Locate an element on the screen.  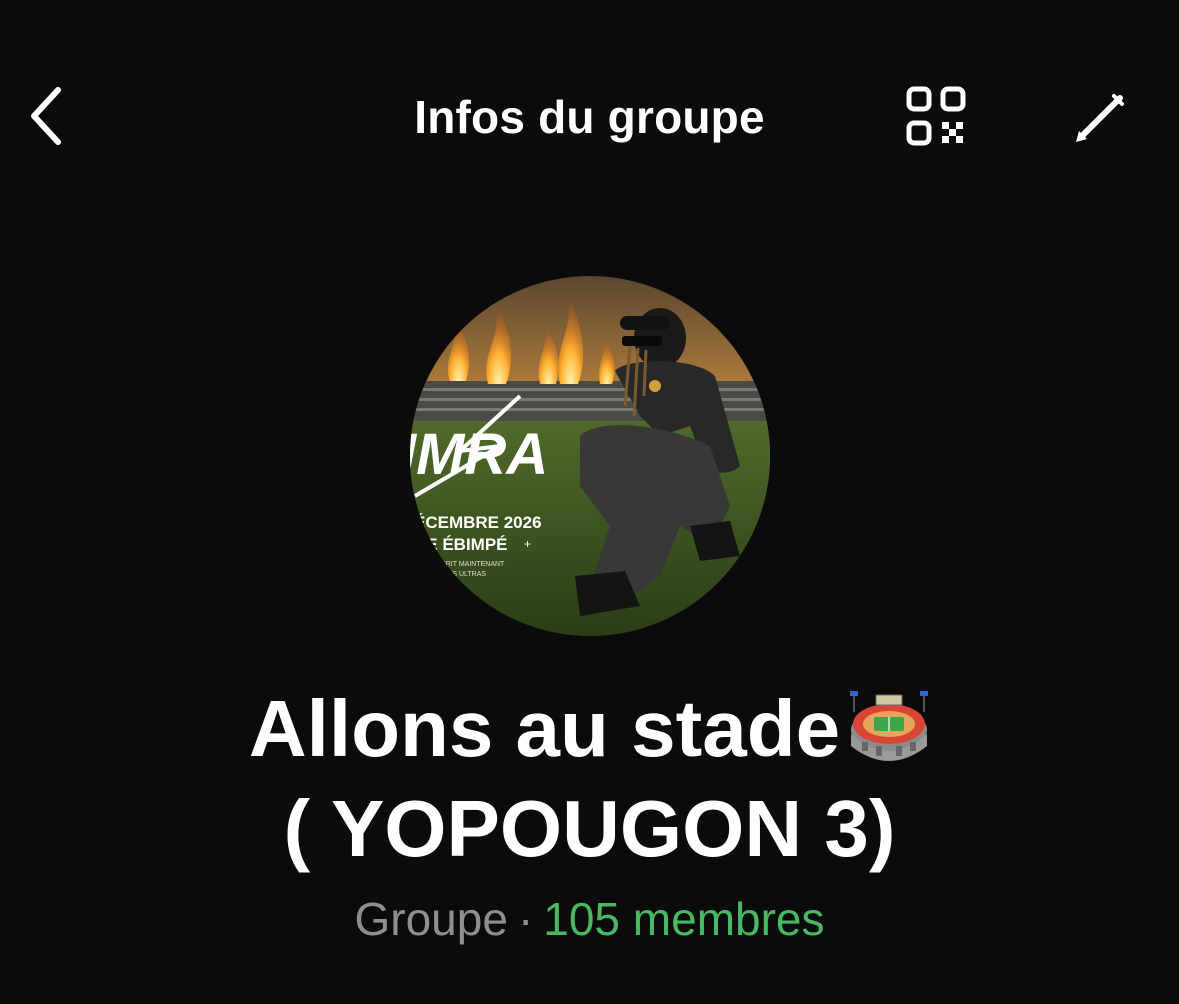
avatar-poster-title: IMRA is located at coordinates (479, 454).